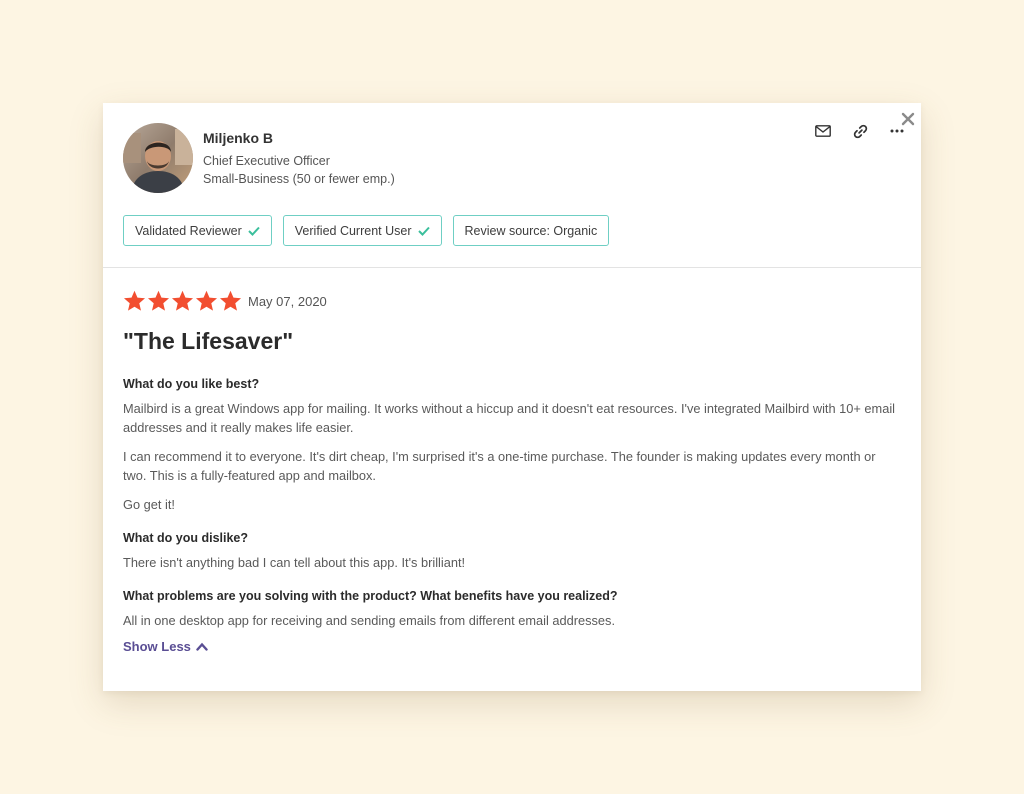 The height and width of the screenshot is (794, 1024). What do you see at coordinates (823, 131) in the screenshot?
I see `envelope-icon` at bounding box center [823, 131].